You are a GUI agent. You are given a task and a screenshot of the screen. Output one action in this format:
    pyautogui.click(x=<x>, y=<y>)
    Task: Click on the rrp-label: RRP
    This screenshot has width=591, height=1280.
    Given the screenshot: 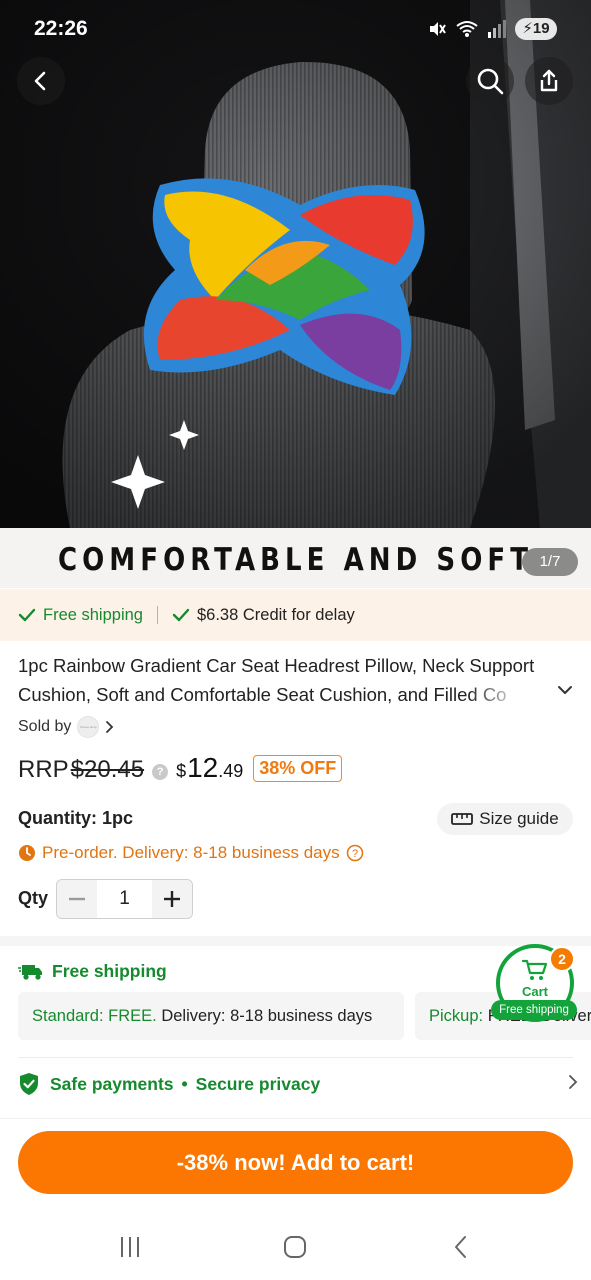 What is the action you would take?
    pyautogui.click(x=43, y=769)
    